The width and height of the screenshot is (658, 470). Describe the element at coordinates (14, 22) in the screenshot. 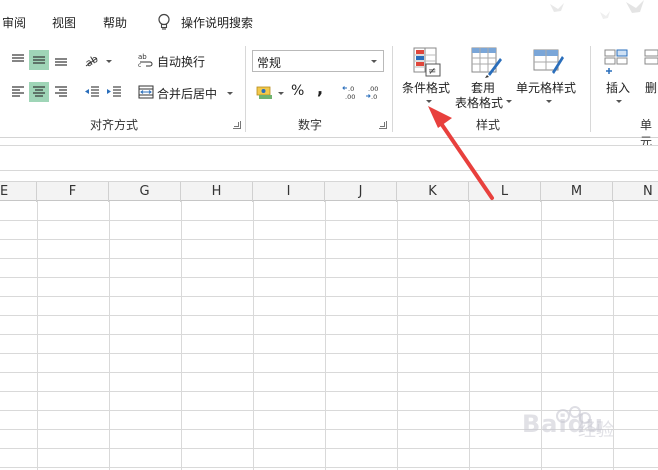

I see `menu-review: 审阅` at that location.